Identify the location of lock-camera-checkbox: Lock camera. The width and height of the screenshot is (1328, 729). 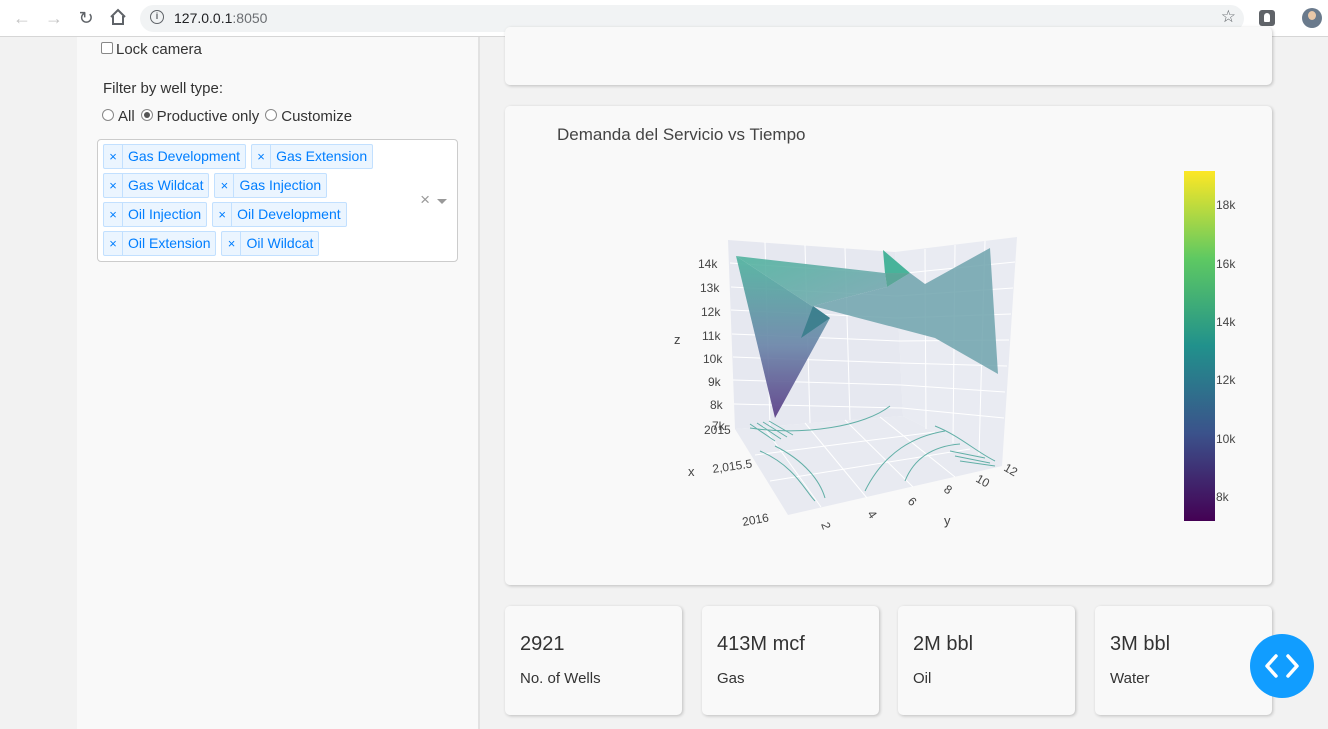
(151, 49).